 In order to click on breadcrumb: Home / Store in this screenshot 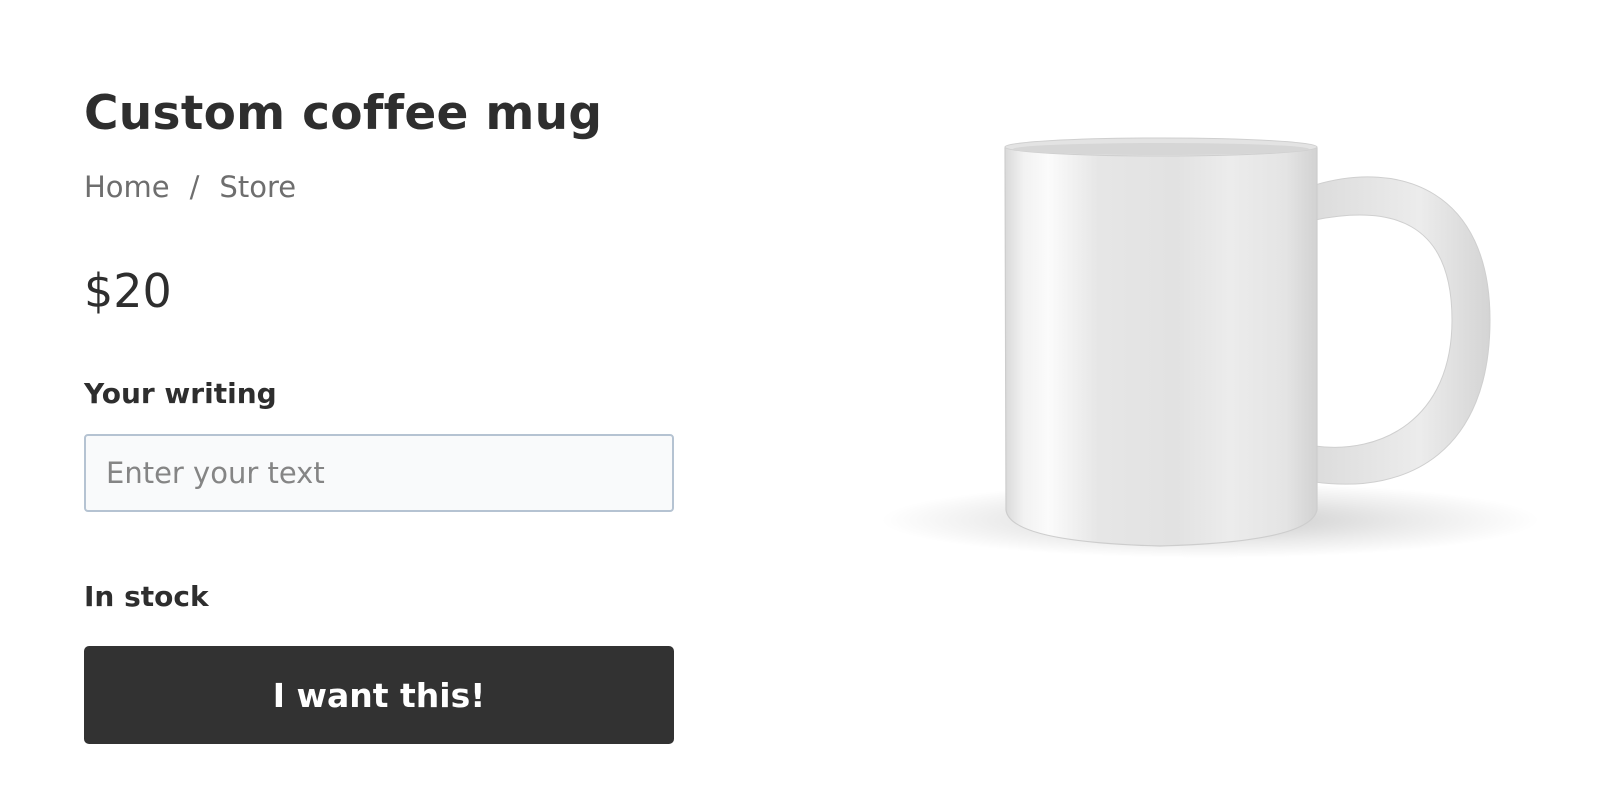, I will do `click(190, 187)`.